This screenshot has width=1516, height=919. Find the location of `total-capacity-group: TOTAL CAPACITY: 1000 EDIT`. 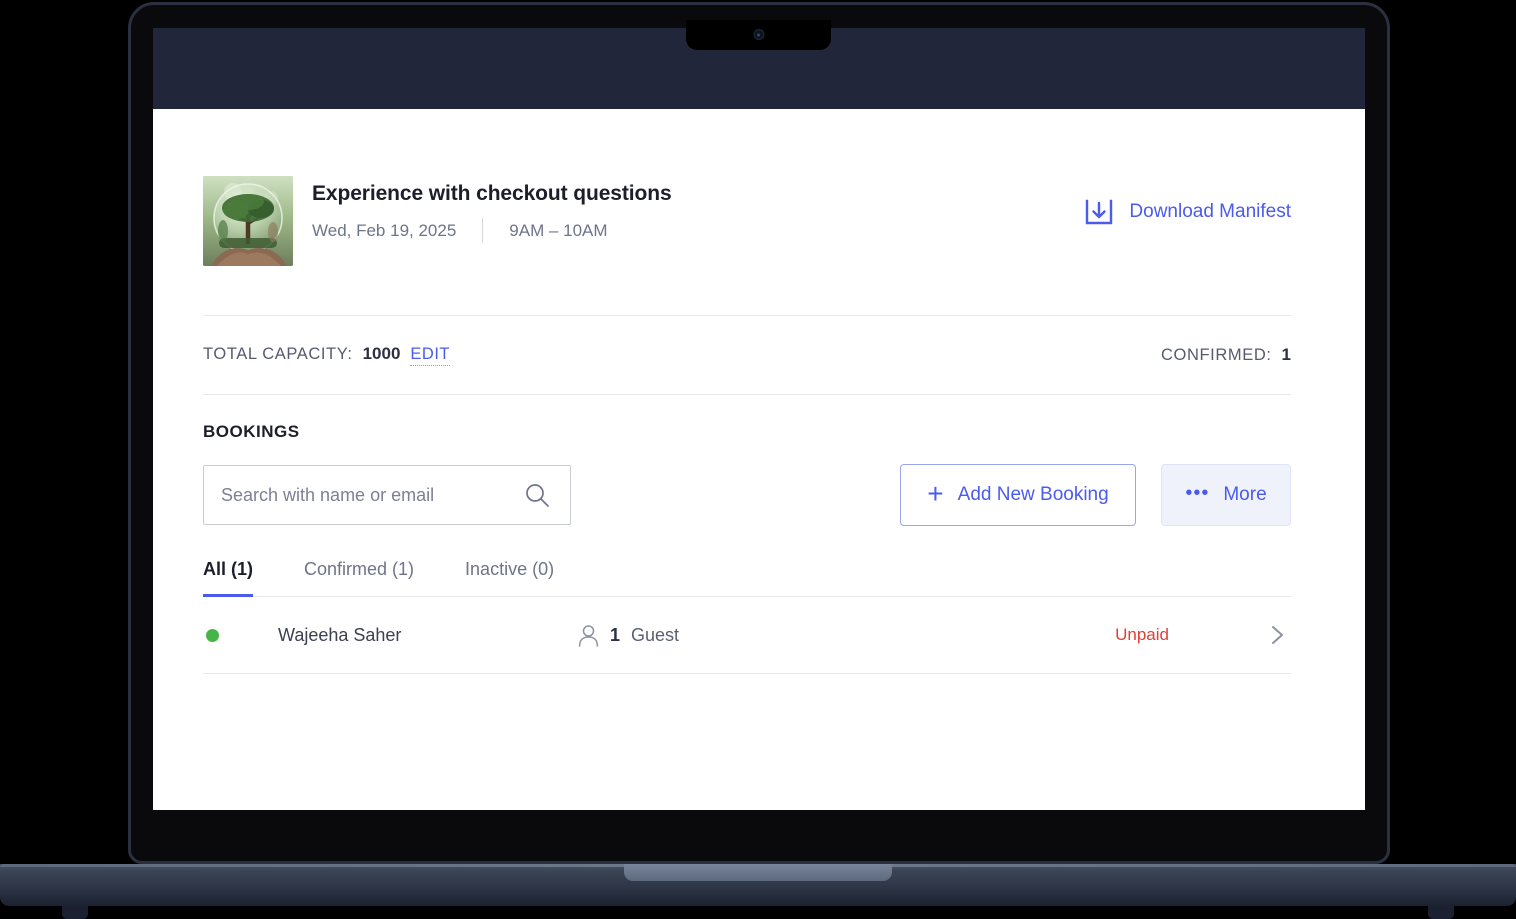

total-capacity-group: TOTAL CAPACITY: 1000 EDIT is located at coordinates (327, 355).